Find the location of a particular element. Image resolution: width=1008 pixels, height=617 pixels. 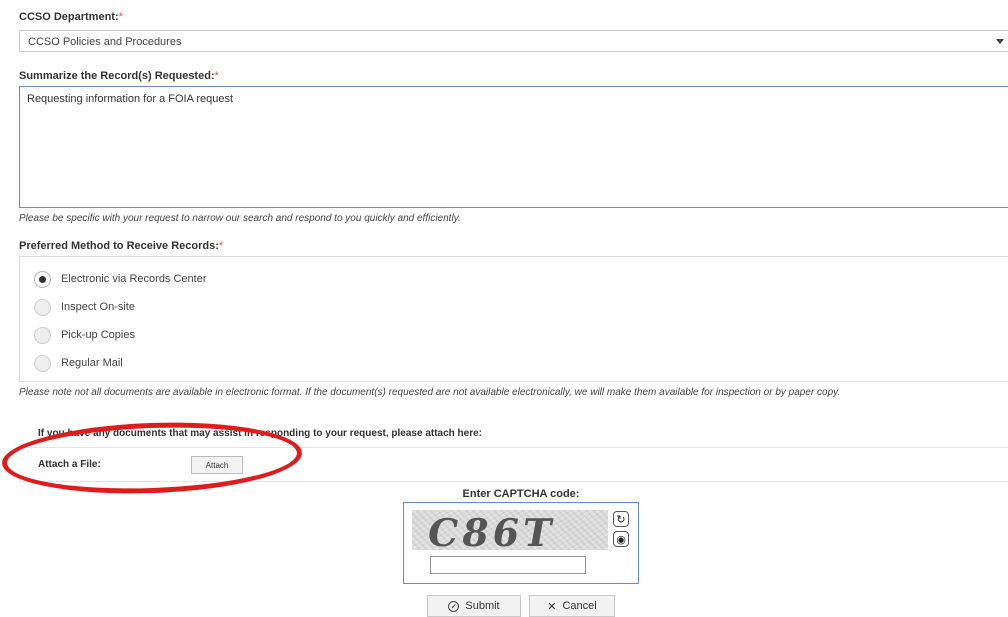

radio-option-mail: Regular Mail is located at coordinates (78, 363).